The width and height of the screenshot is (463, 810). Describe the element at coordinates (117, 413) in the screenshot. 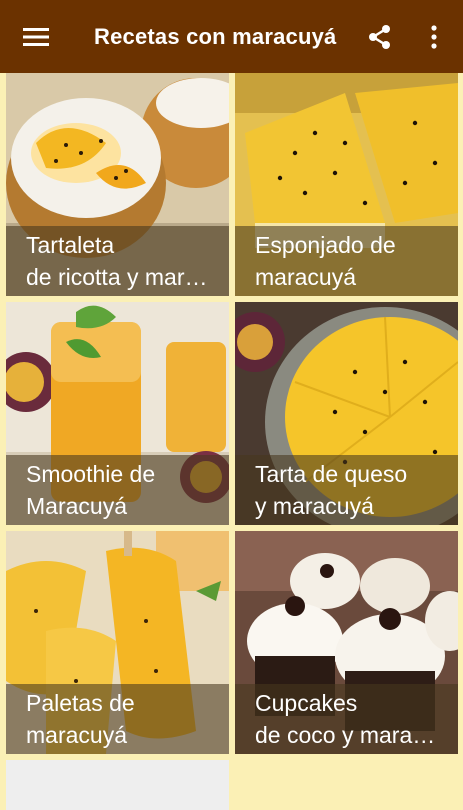

I see `recipe-card-smoothie: Smoothie de Maracuyá` at that location.